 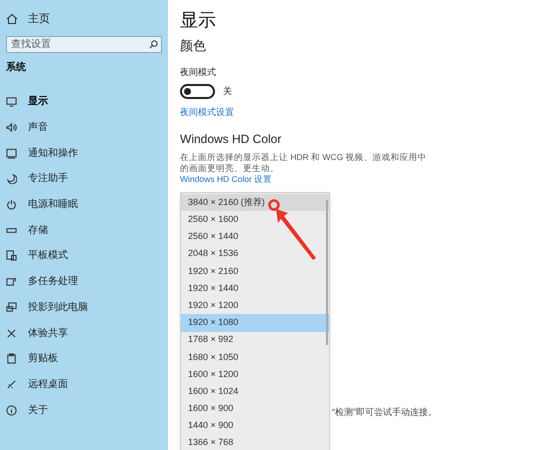 I want to click on pointer-arrow-drawing, so click(x=292, y=229).